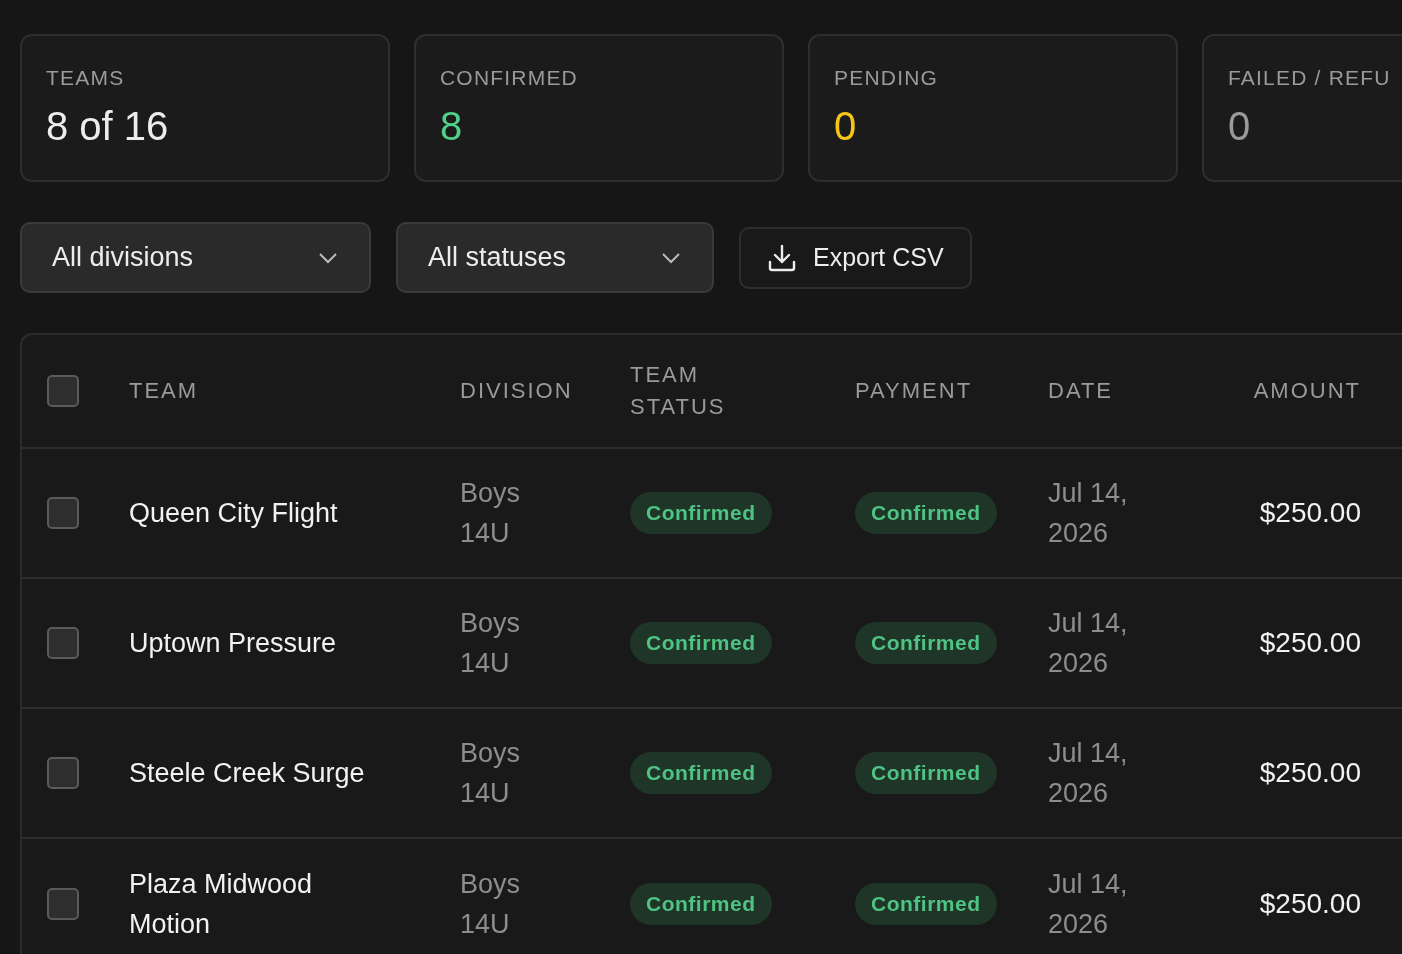 The height and width of the screenshot is (954, 1402). What do you see at coordinates (108, 126) in the screenshot?
I see `stat-value: 8 of 16` at bounding box center [108, 126].